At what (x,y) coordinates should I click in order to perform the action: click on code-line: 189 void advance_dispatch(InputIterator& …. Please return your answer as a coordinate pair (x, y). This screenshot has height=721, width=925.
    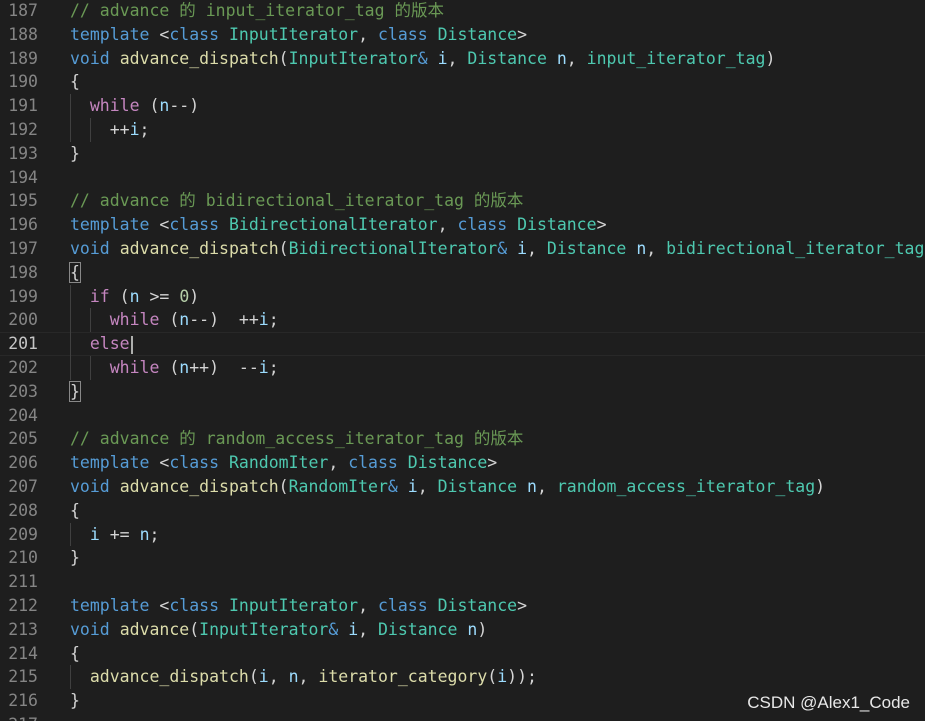
    Looking at the image, I should click on (462, 59).